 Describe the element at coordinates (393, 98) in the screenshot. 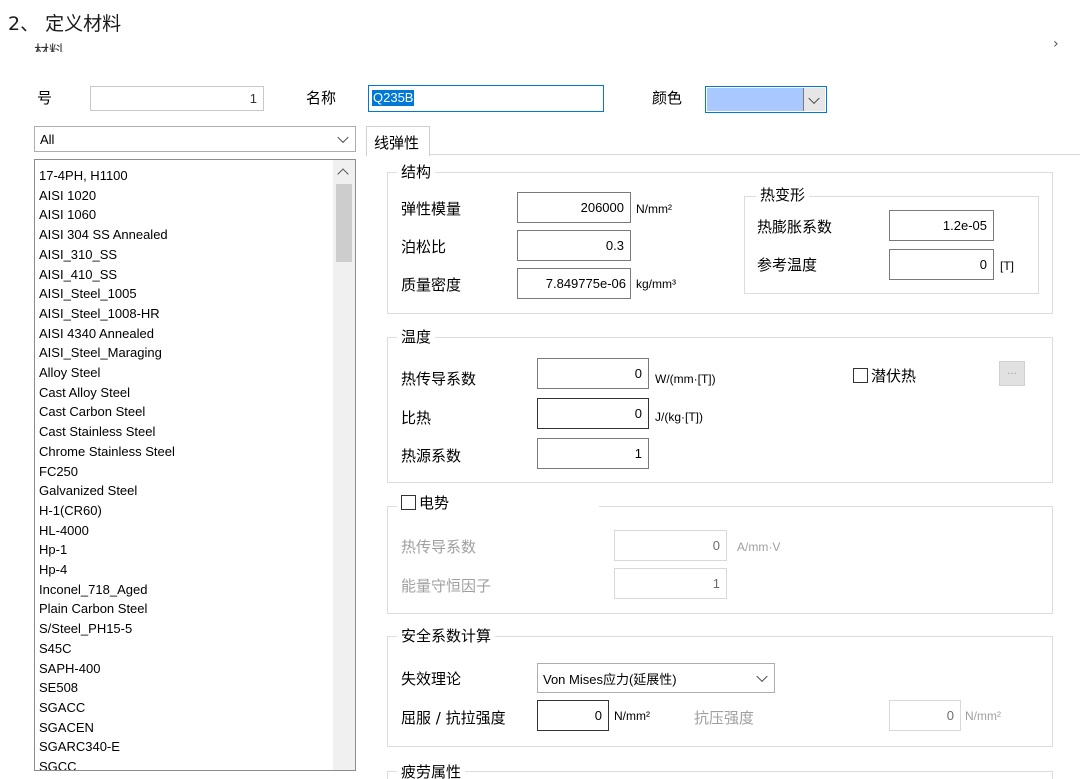

I see `name-input-selection: Q235B` at that location.